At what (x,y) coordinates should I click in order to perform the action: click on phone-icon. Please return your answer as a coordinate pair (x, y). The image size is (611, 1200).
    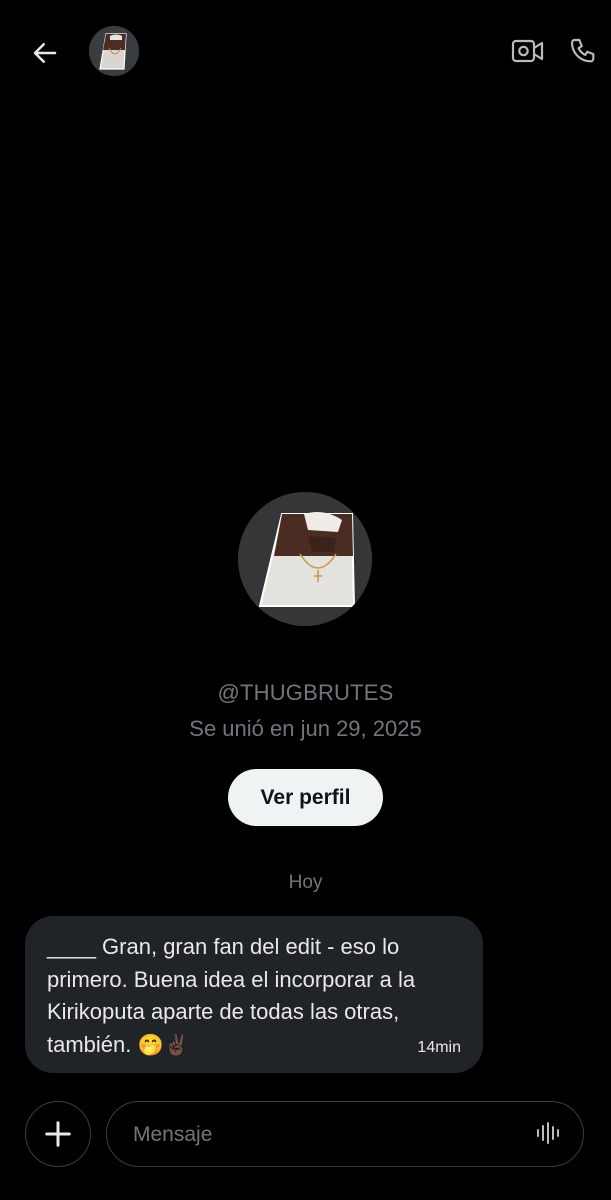
    Looking at the image, I should click on (582, 50).